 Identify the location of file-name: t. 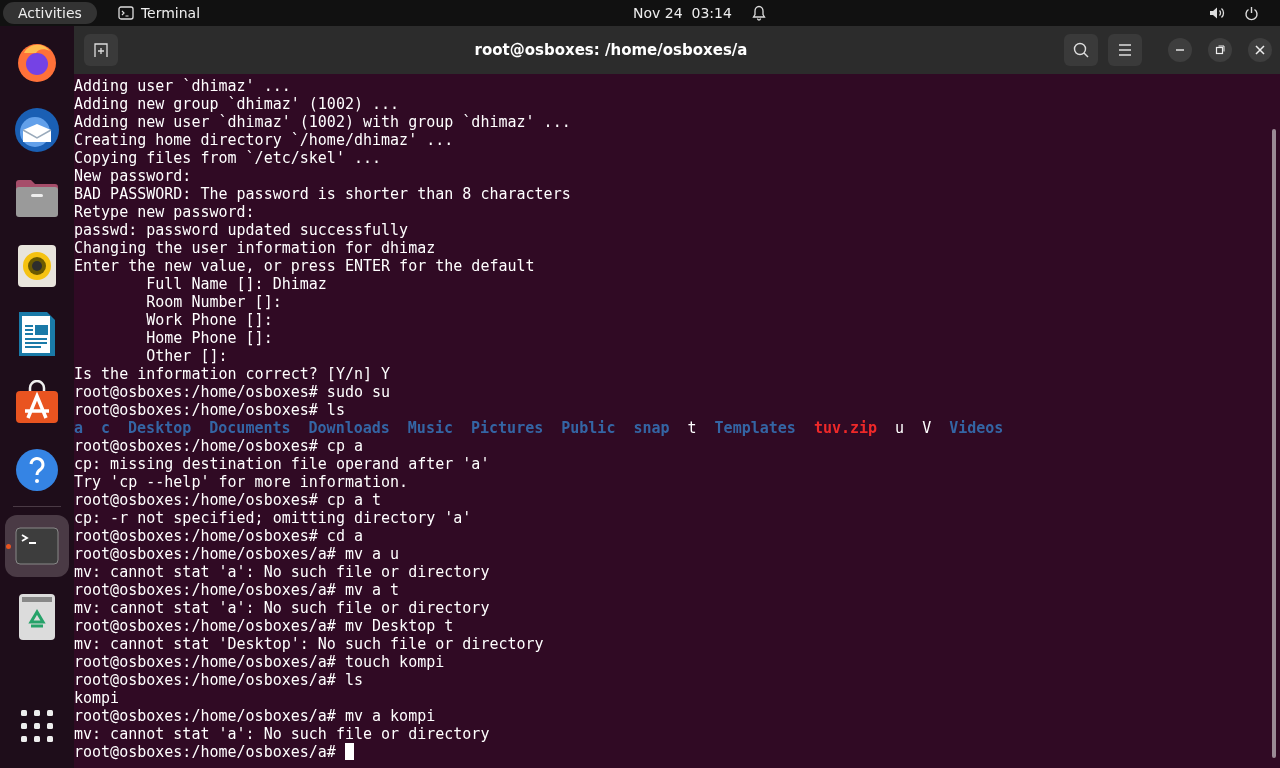
(692, 428).